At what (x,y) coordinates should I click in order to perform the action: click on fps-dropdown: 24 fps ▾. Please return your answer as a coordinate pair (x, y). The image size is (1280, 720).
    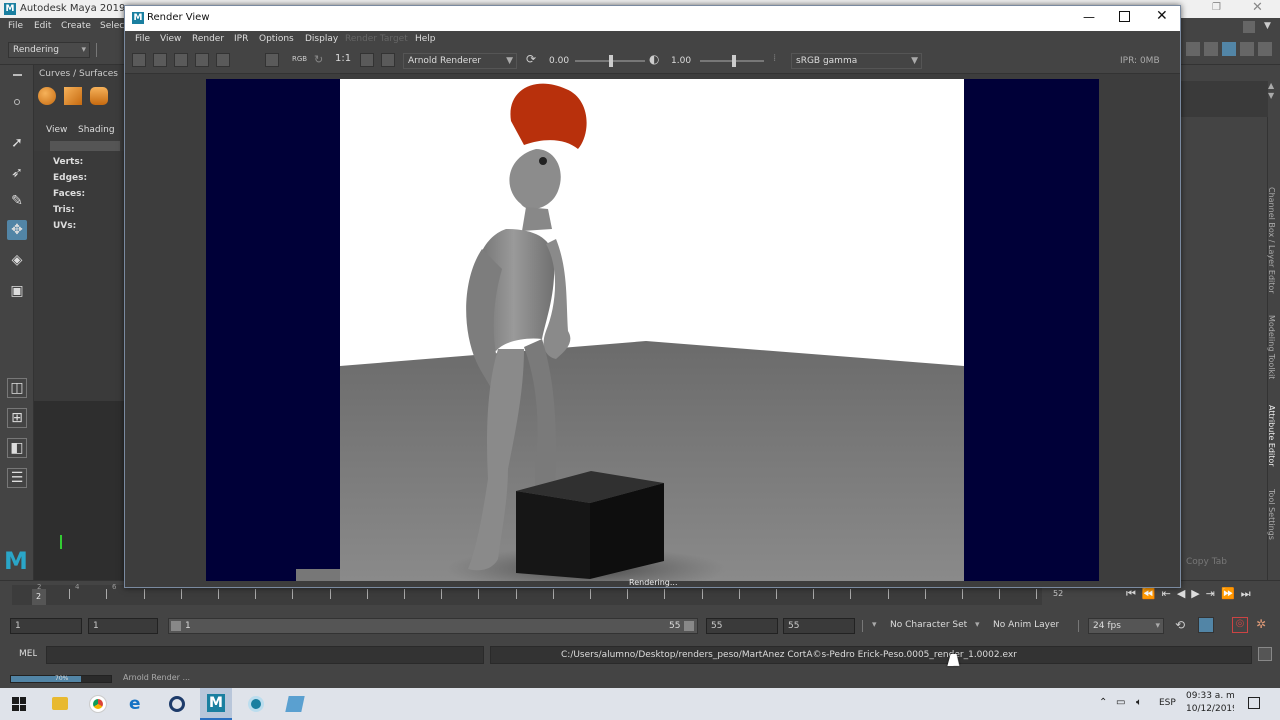
    Looking at the image, I should click on (1126, 626).